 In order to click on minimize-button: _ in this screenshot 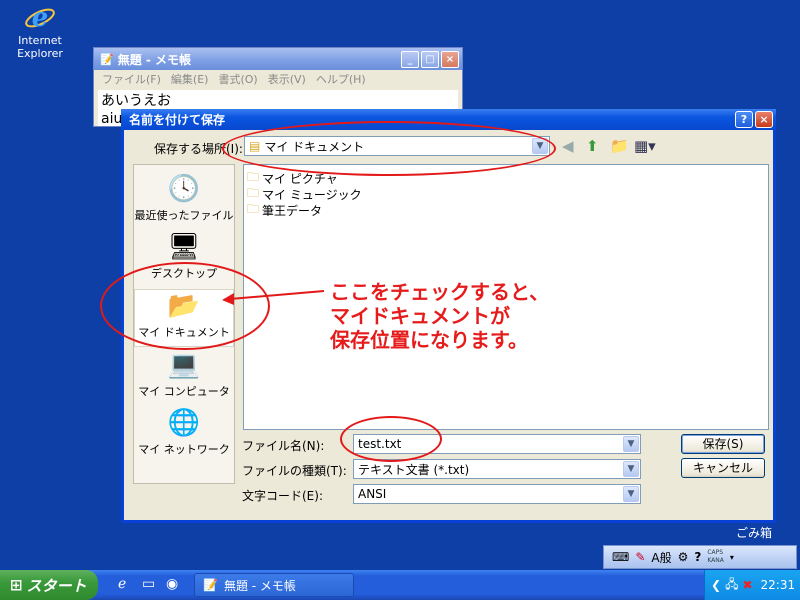, I will do `click(410, 59)`.